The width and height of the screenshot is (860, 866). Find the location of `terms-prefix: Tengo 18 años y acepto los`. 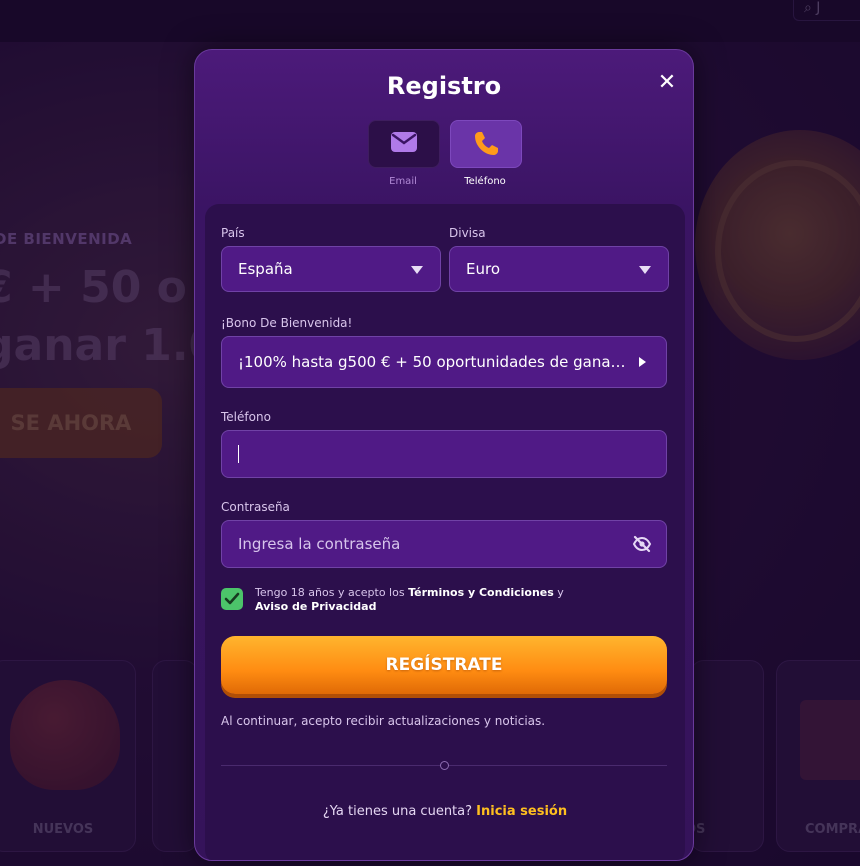

terms-prefix: Tengo 18 años y acepto los is located at coordinates (332, 592).